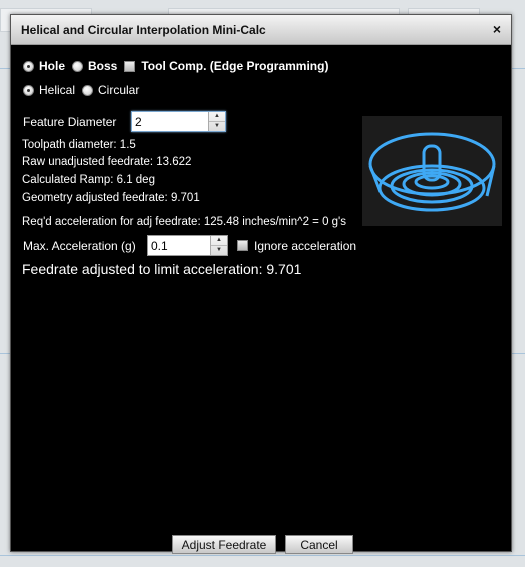 The image size is (525, 567). Describe the element at coordinates (111, 198) in the screenshot. I see `geometry-feedrate-text: Geometry adjusted feedrate: 9.701` at that location.